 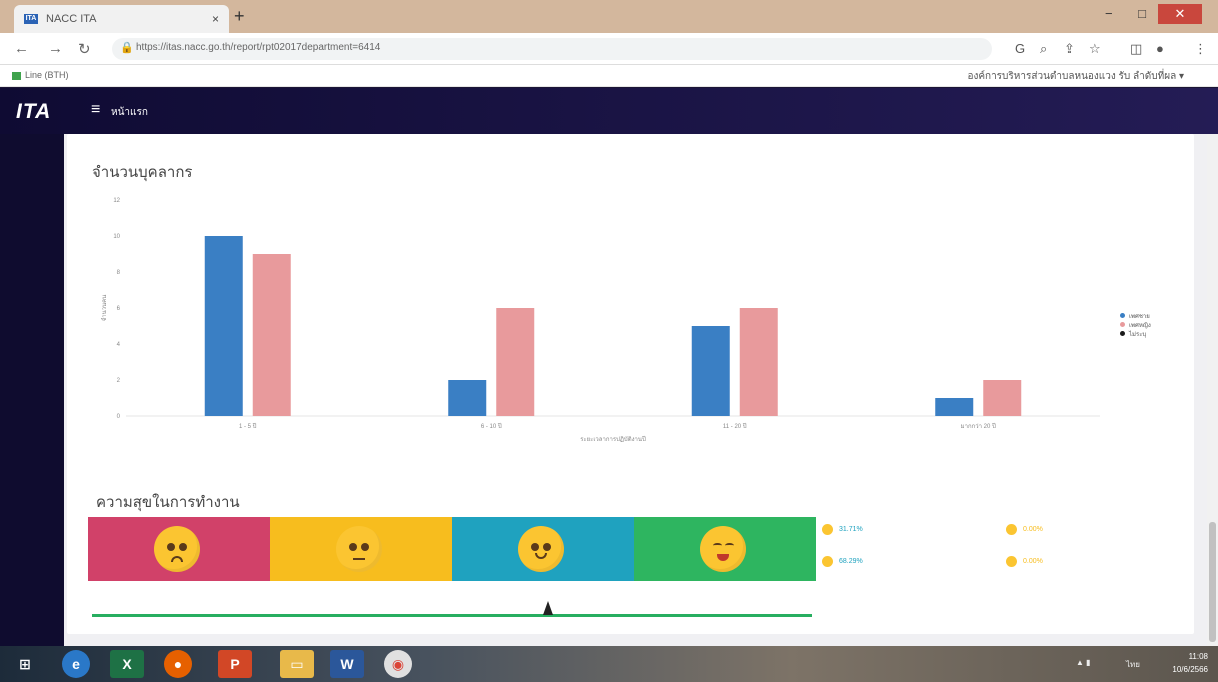 I want to click on clock-date: 10/6/2566, so click(x=1190, y=669).